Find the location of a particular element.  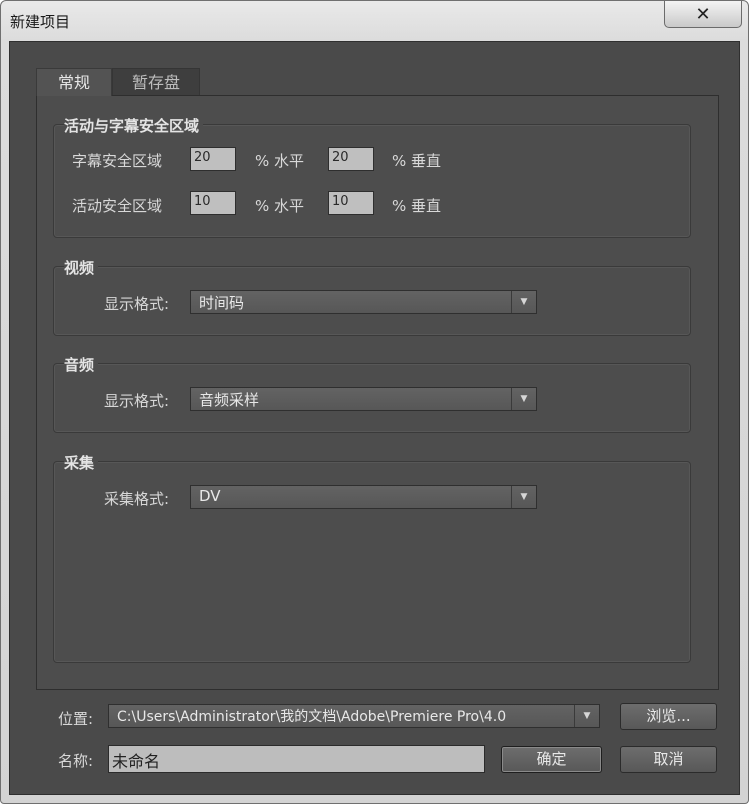

video-group: 视频 显示格式: 时间码 ▼ is located at coordinates (372, 296).